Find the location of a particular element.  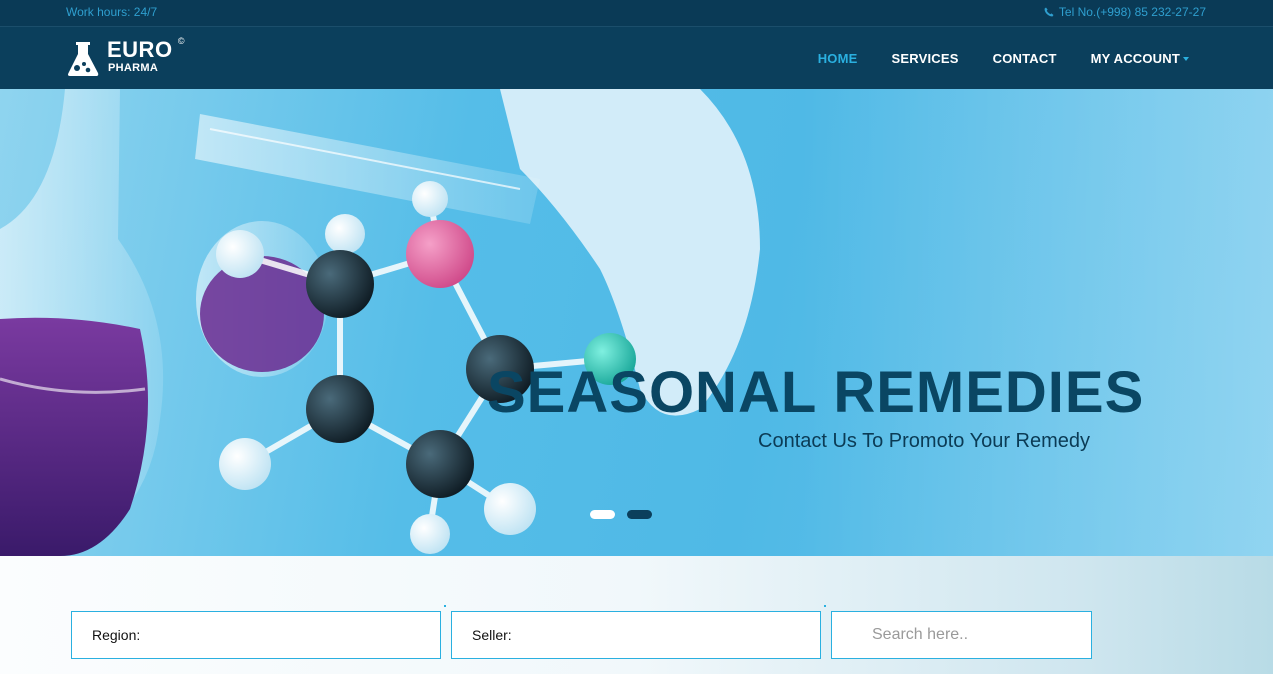

nav-menu: HOME SERVICES CONTACT MY ACCOUNT is located at coordinates (986, 58).